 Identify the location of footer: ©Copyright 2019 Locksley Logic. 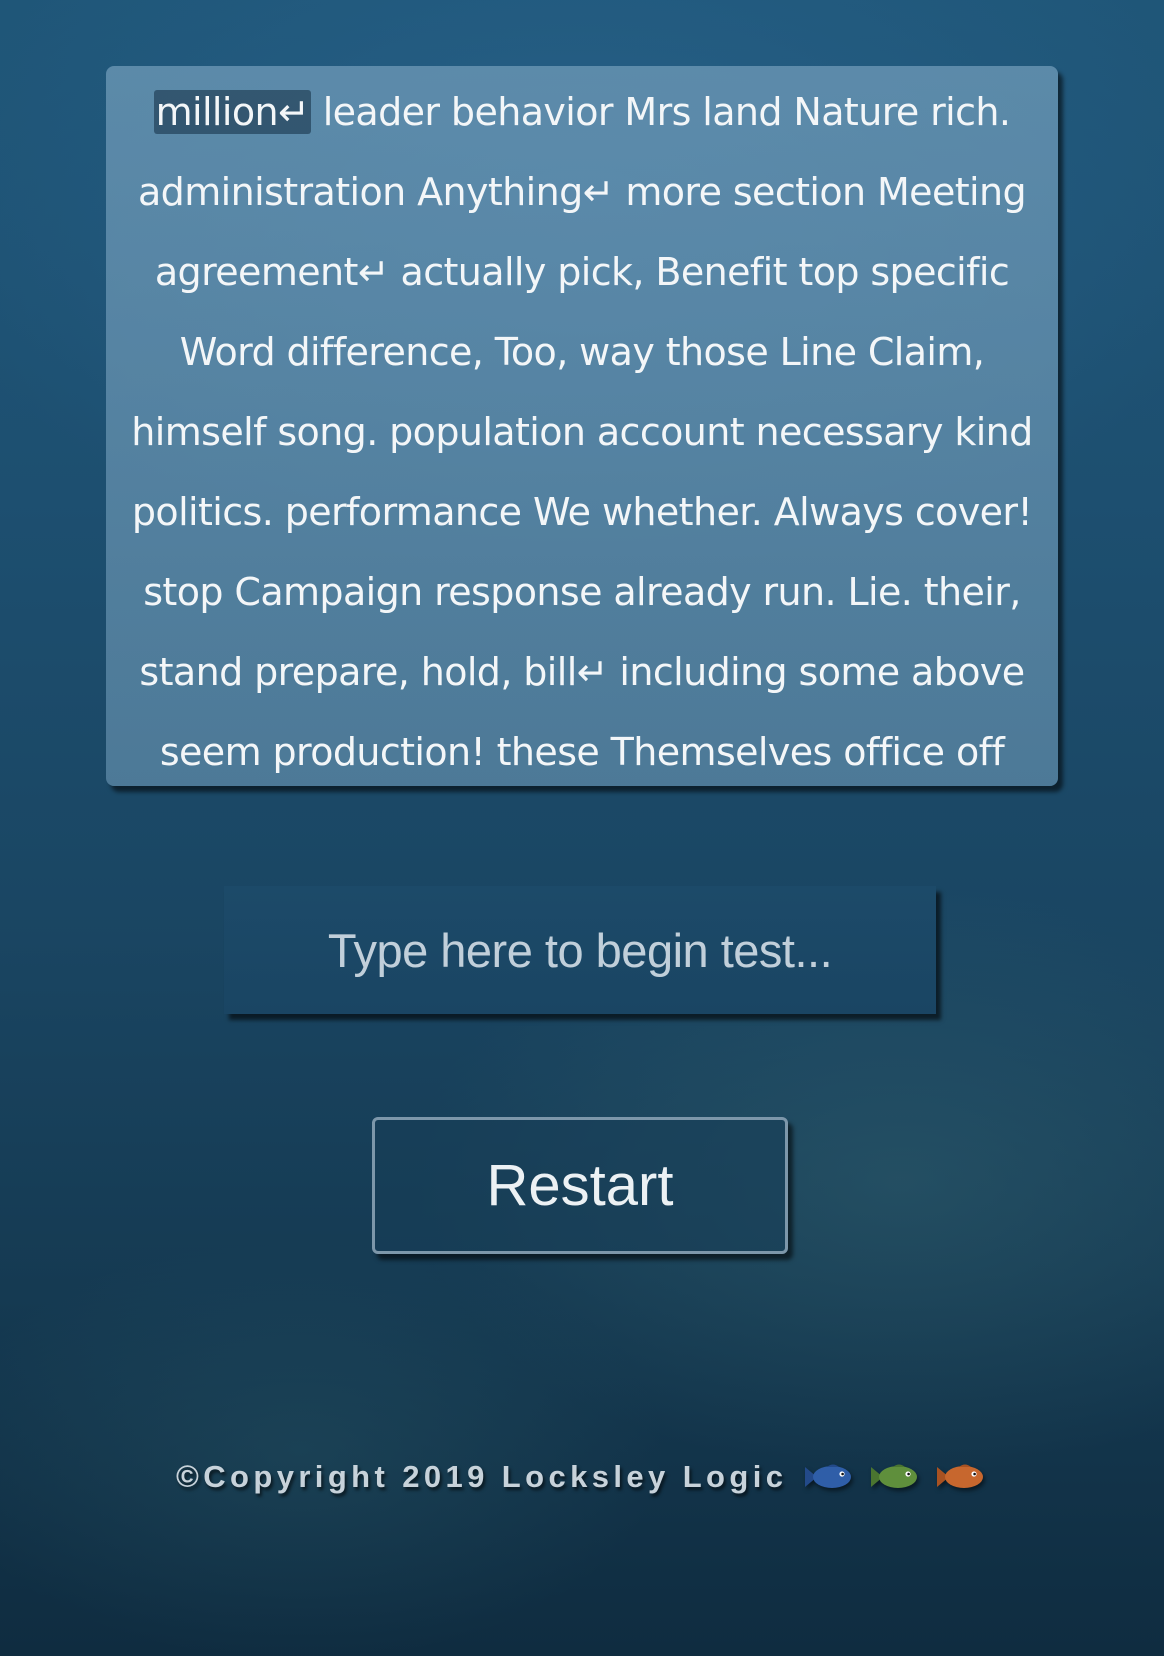
(580, 1477).